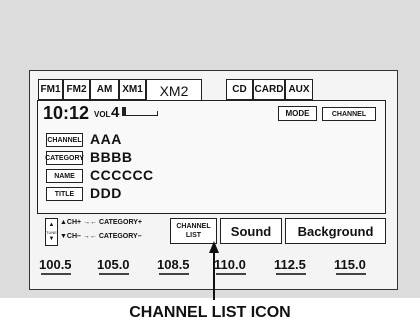 Image resolution: width=420 pixels, height=334 pixels. Describe the element at coordinates (114, 274) in the screenshot. I see `preset-2-underline` at that location.